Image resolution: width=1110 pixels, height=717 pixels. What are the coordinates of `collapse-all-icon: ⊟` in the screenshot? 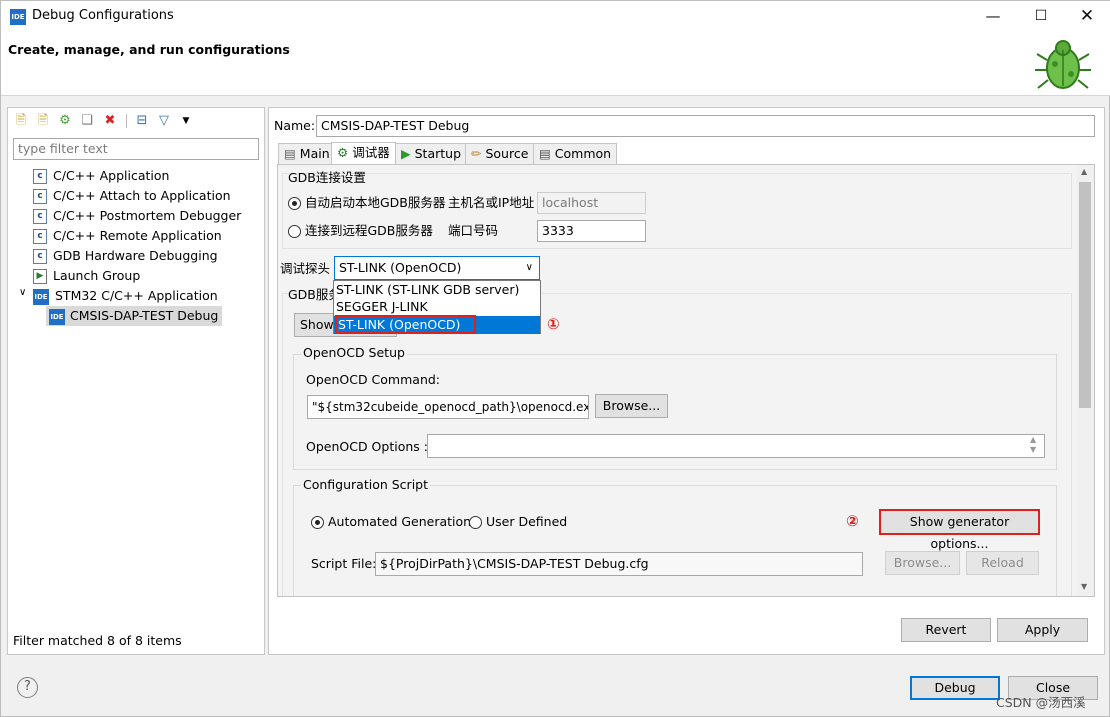 It's located at (142, 121).